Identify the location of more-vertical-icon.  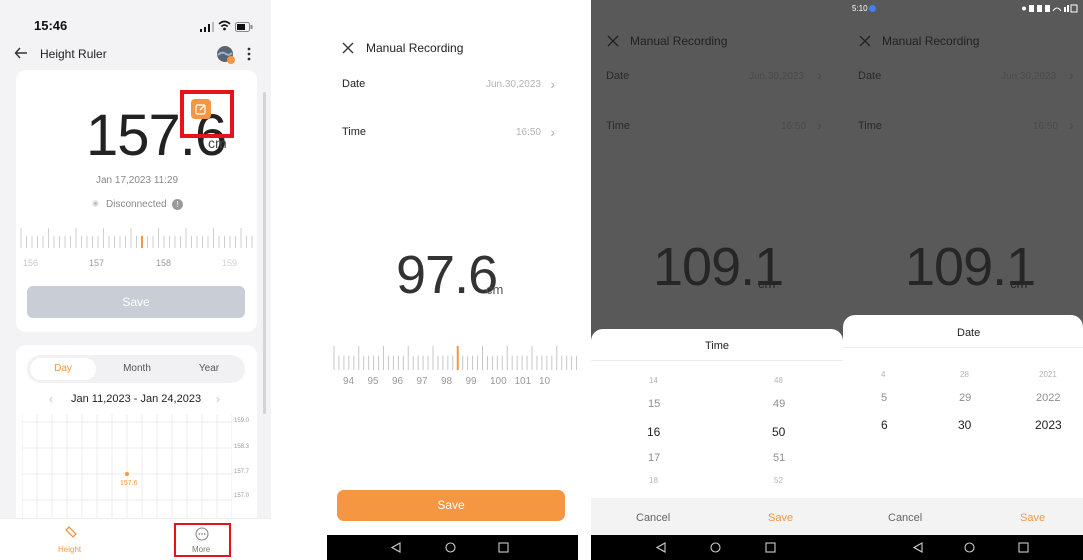
(249, 56).